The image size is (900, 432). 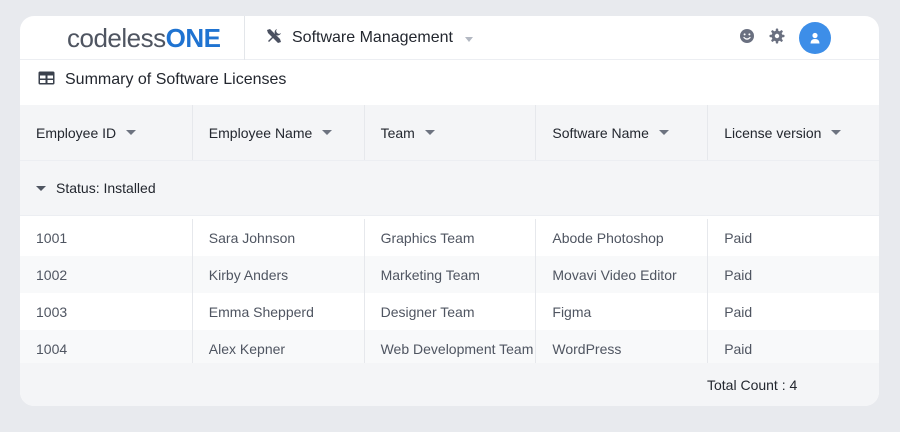 I want to click on group-label: Status: Installed, so click(x=106, y=188).